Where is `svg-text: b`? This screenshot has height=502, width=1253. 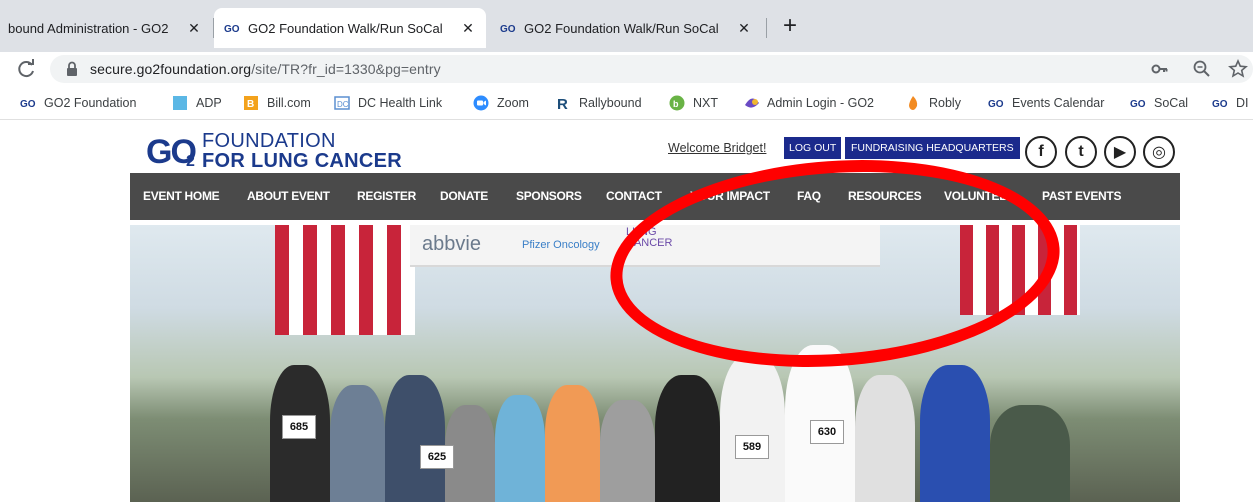
svg-text: b is located at coordinates (676, 104).